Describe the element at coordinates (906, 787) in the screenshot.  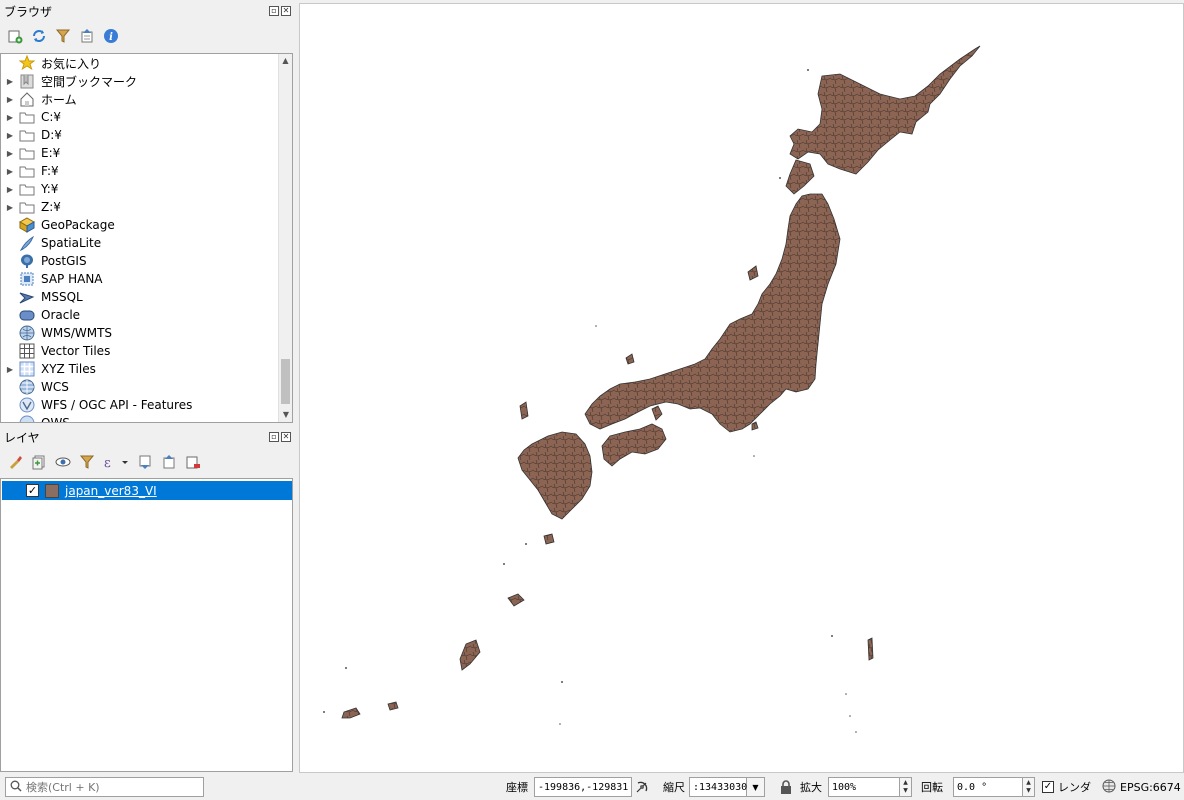
I see `magnifier-spinner: ▲ ▼` at that location.